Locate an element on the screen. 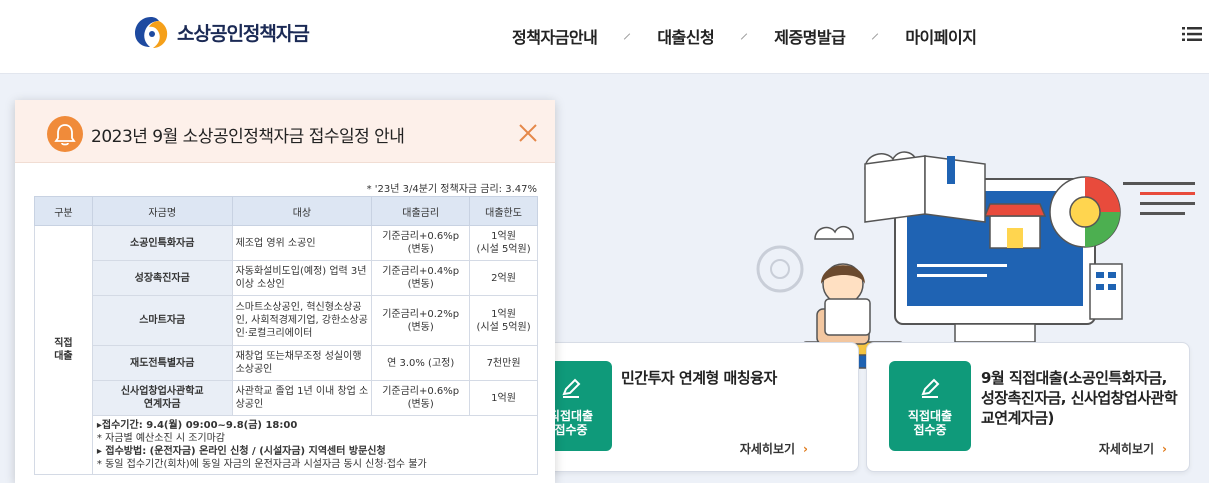 This screenshot has height=483, width=1209. card-badge-text: 직접대출 접수중 is located at coordinates (930, 423).